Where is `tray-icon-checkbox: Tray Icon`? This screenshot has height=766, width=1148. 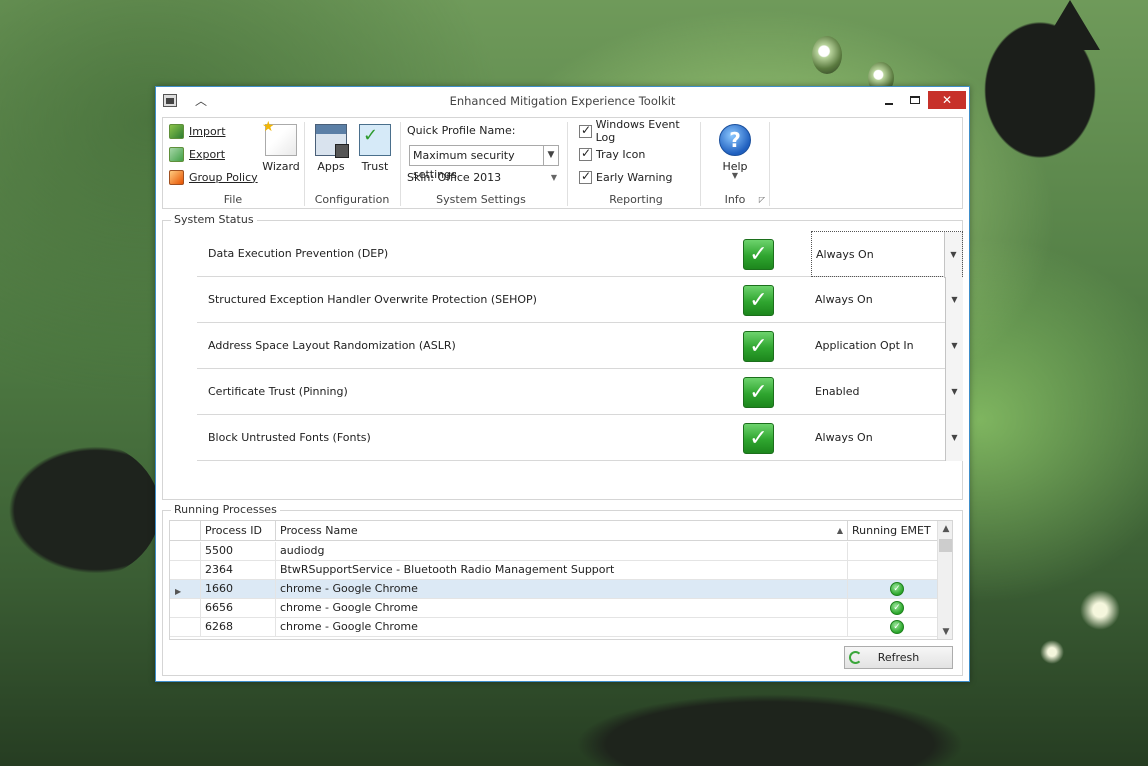 tray-icon-checkbox: Tray Icon is located at coordinates (612, 154).